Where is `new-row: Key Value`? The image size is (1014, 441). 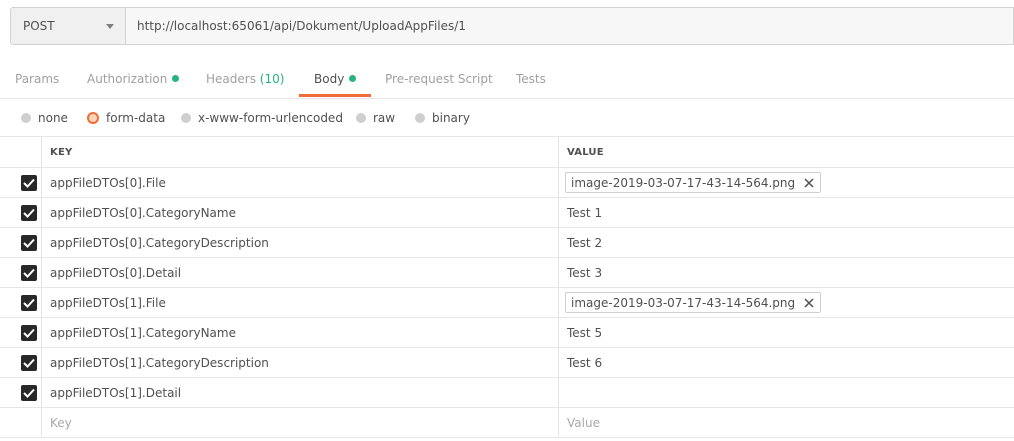 new-row: Key Value is located at coordinates (507, 423).